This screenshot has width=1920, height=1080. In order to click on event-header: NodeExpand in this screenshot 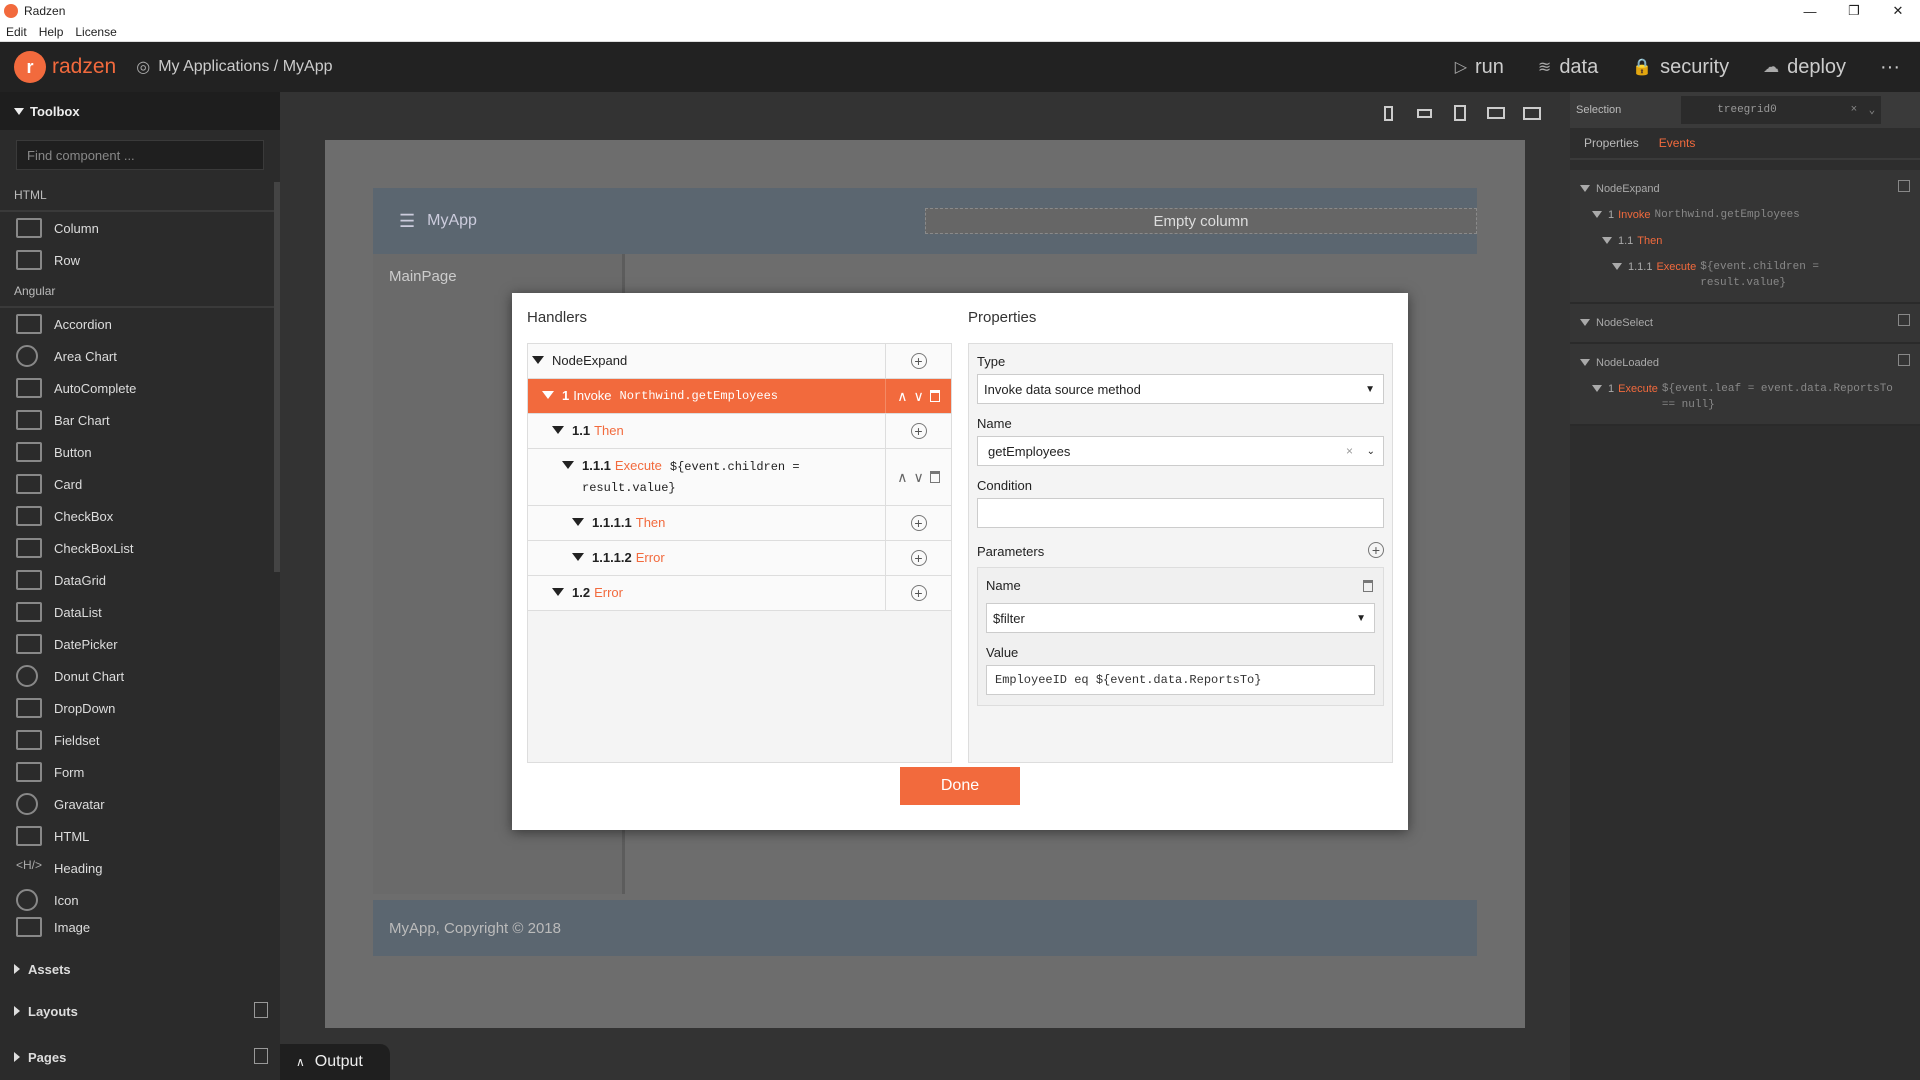, I will do `click(1745, 189)`.